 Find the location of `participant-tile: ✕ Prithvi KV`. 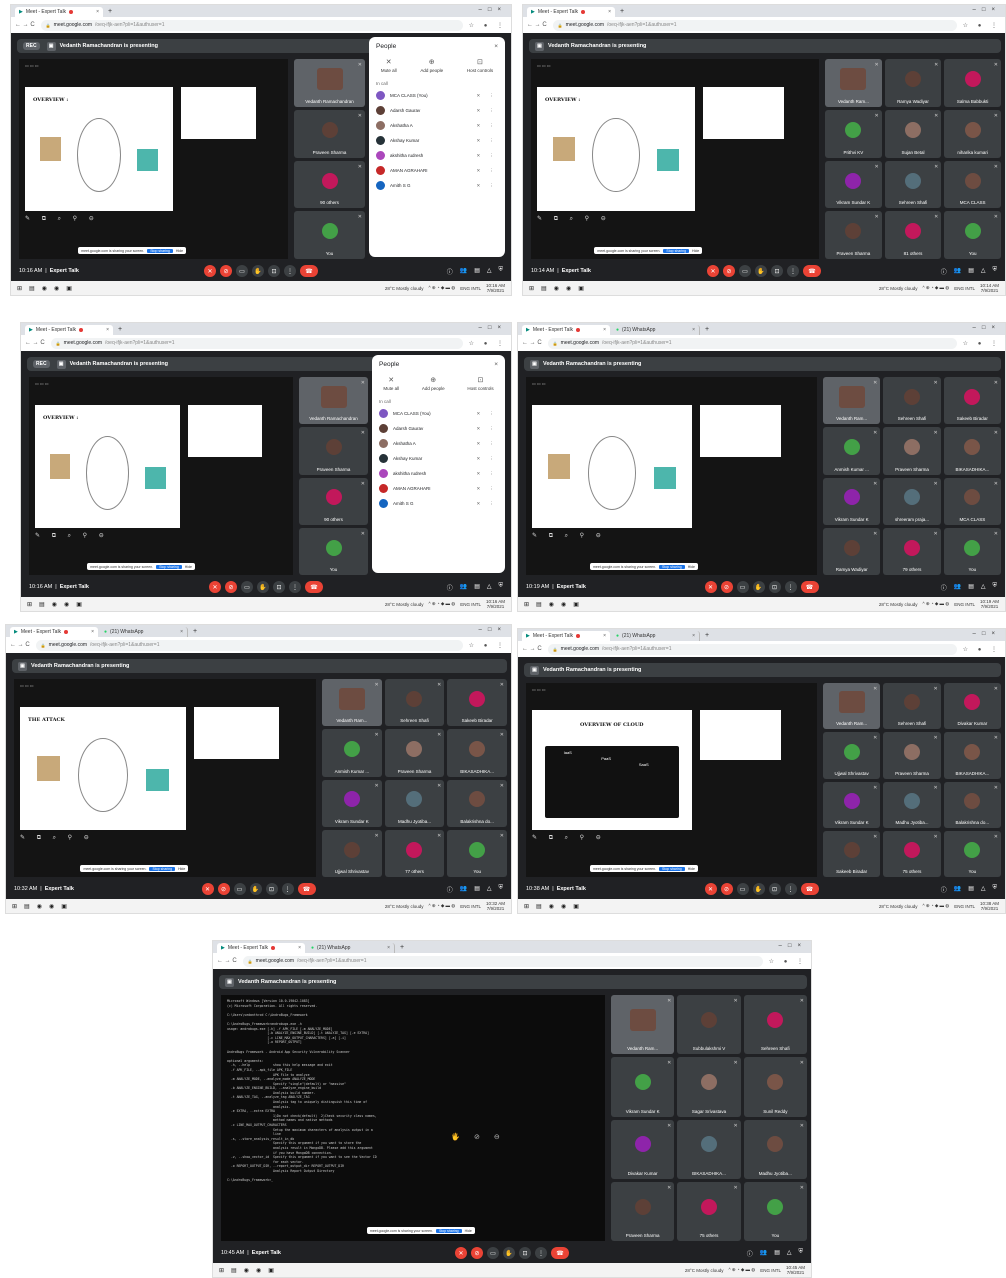

participant-tile: ✕ Prithvi KV is located at coordinates (853, 133).